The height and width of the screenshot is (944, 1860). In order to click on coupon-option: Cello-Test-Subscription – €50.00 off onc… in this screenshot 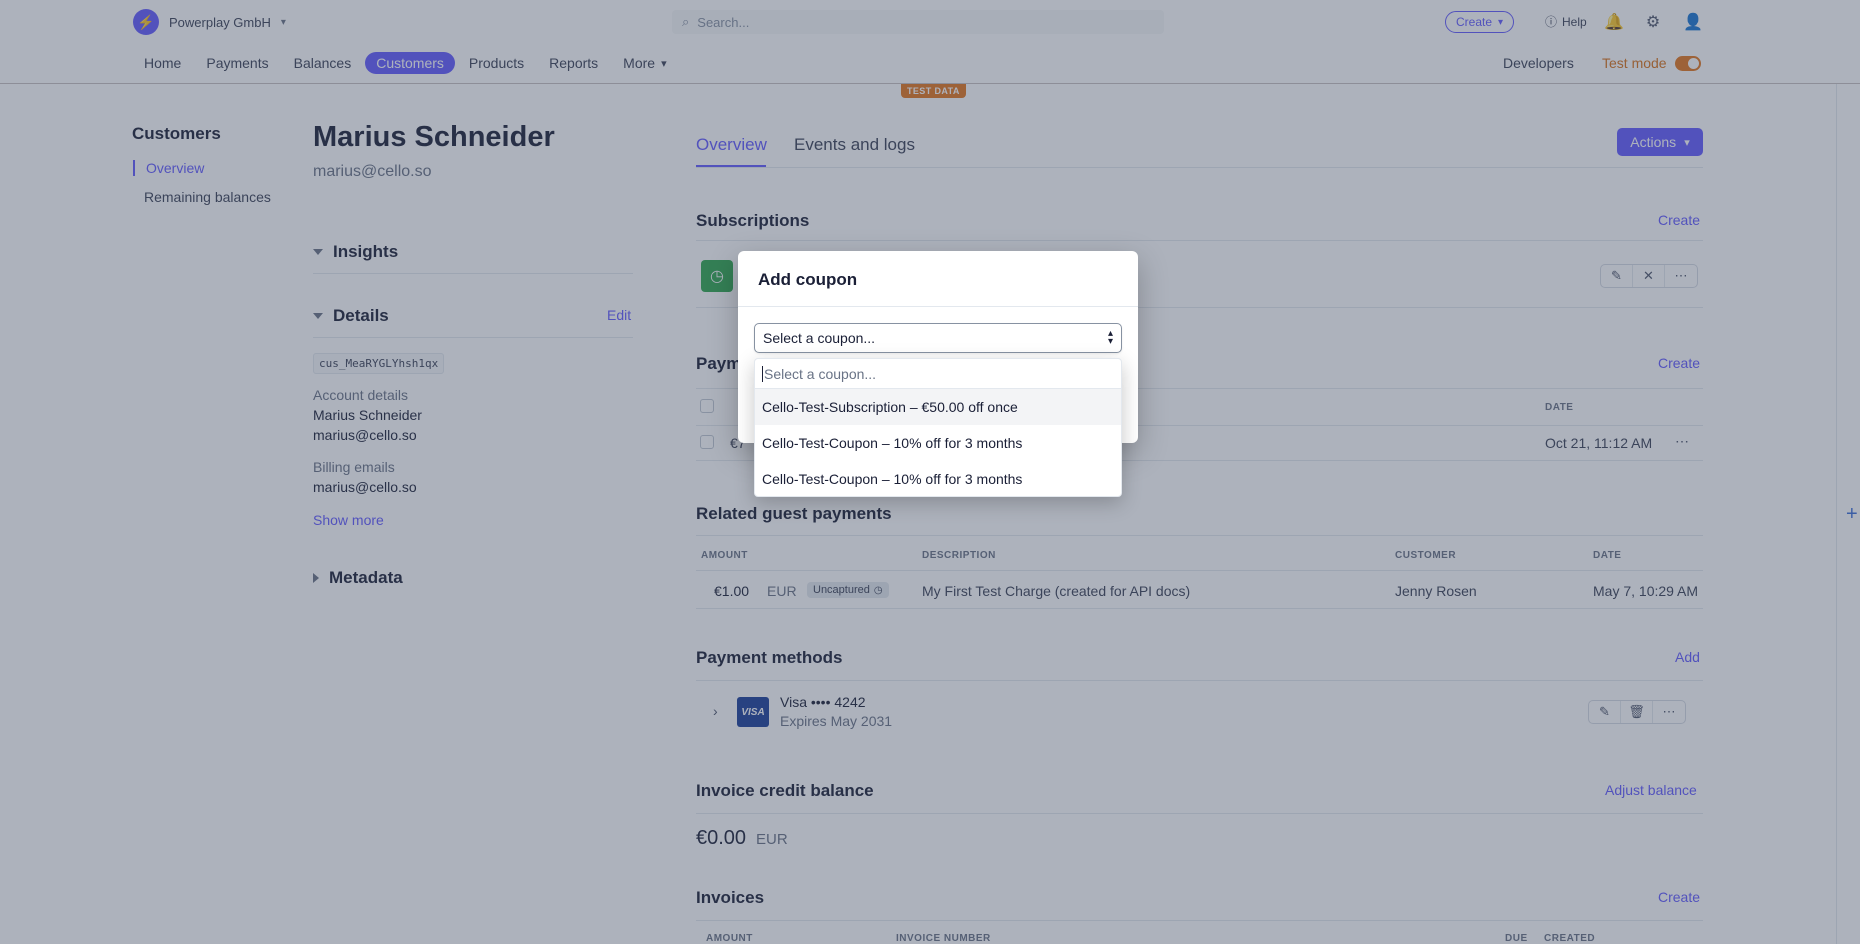, I will do `click(938, 407)`.